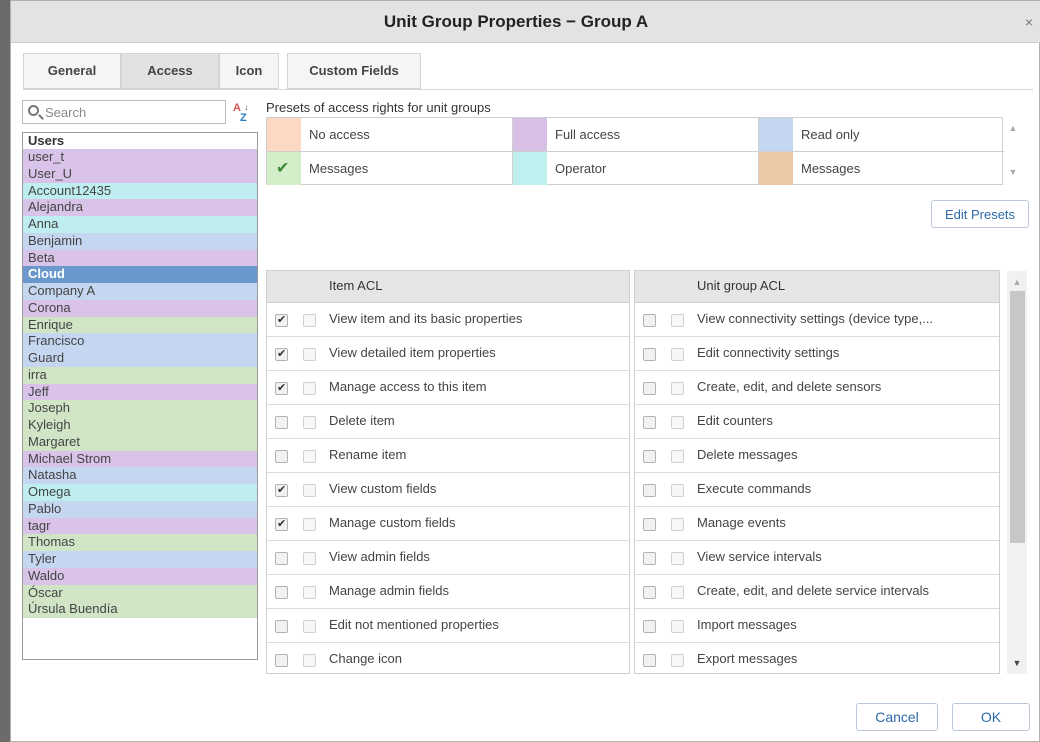 The height and width of the screenshot is (742, 1040). I want to click on cancel-button: Cancel, so click(897, 717).